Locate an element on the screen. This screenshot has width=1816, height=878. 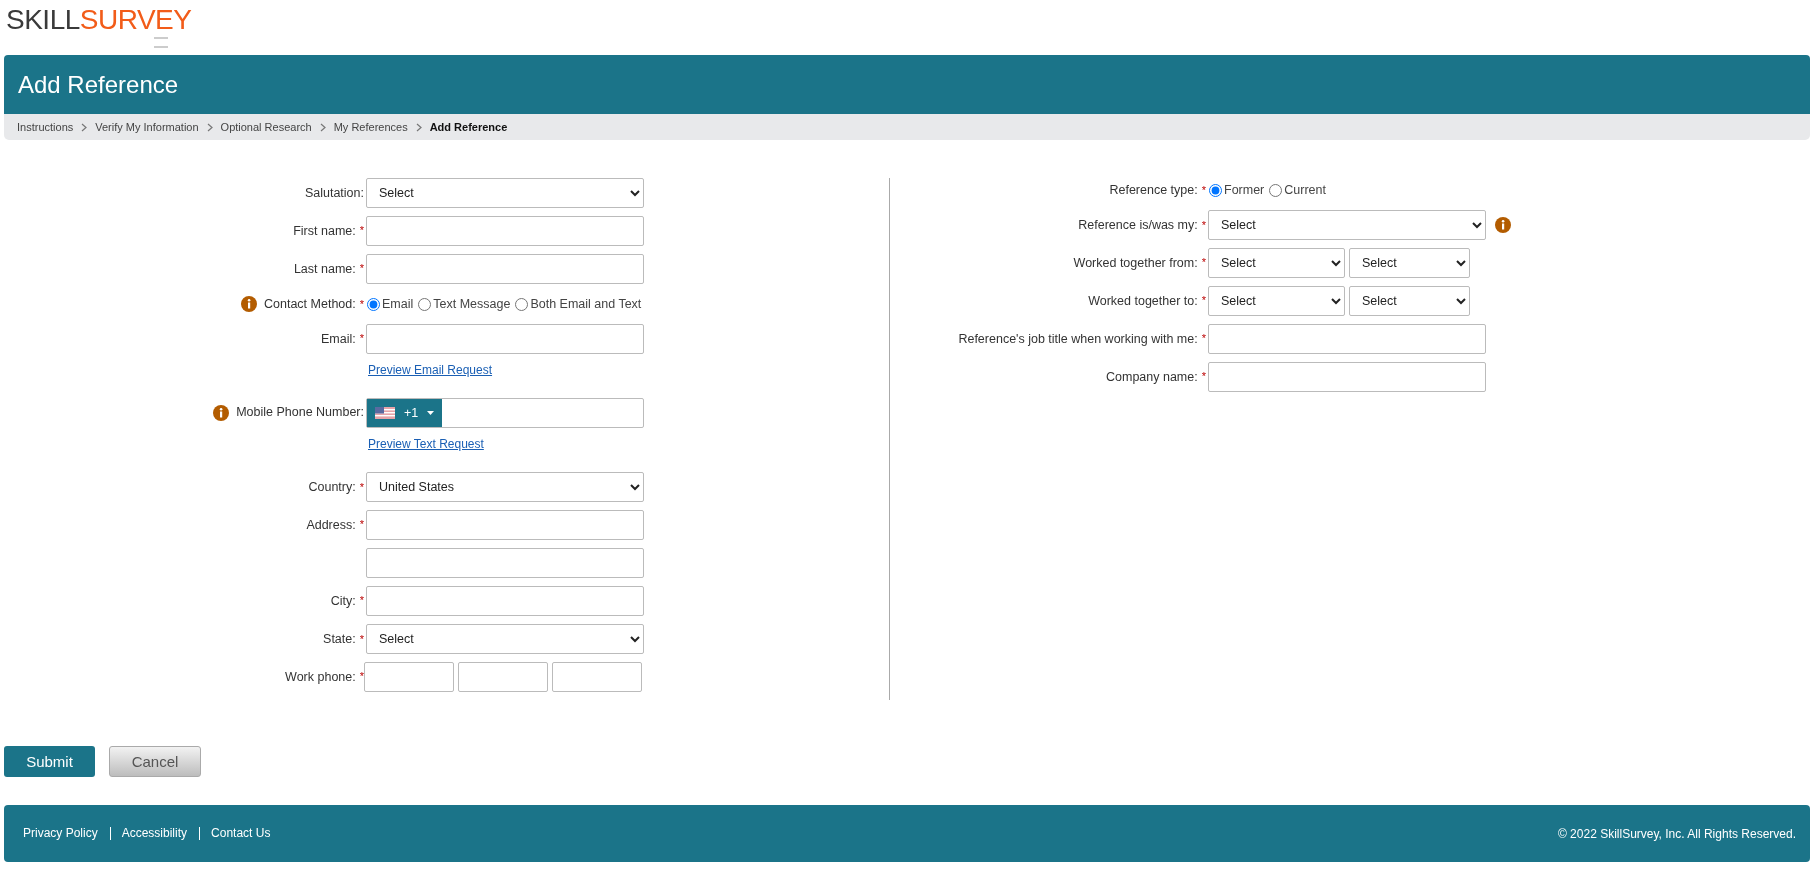
select-field: United States is located at coordinates (505, 487).